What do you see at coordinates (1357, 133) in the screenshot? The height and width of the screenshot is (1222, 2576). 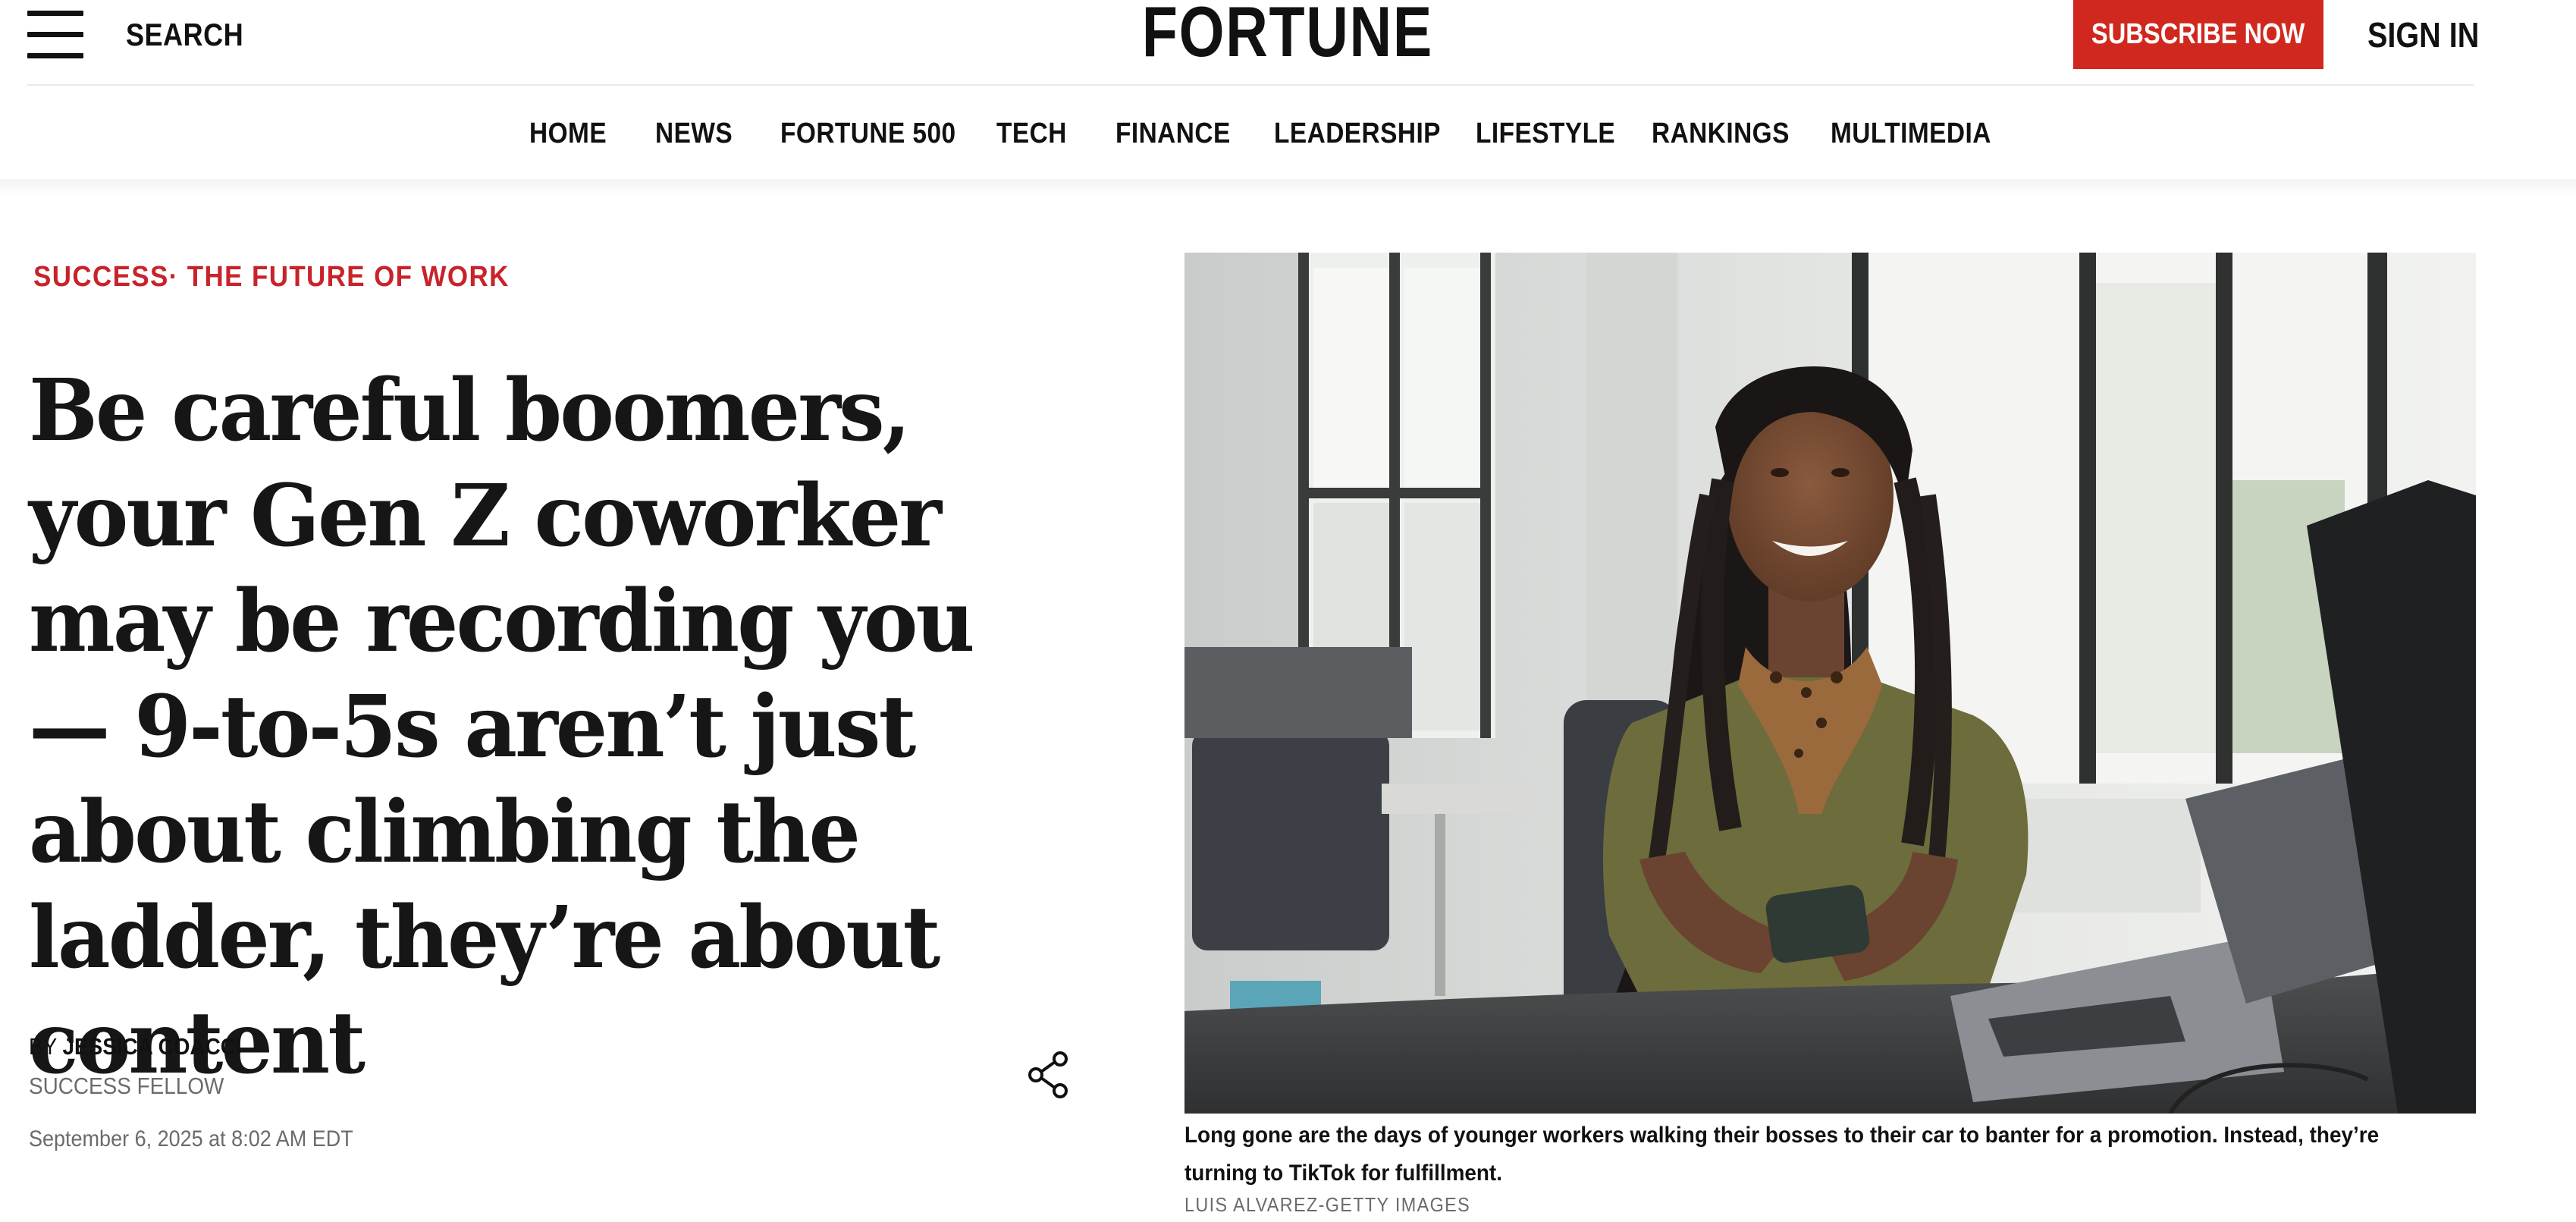 I see `nav-item-leadership: LEADERSHIP` at bounding box center [1357, 133].